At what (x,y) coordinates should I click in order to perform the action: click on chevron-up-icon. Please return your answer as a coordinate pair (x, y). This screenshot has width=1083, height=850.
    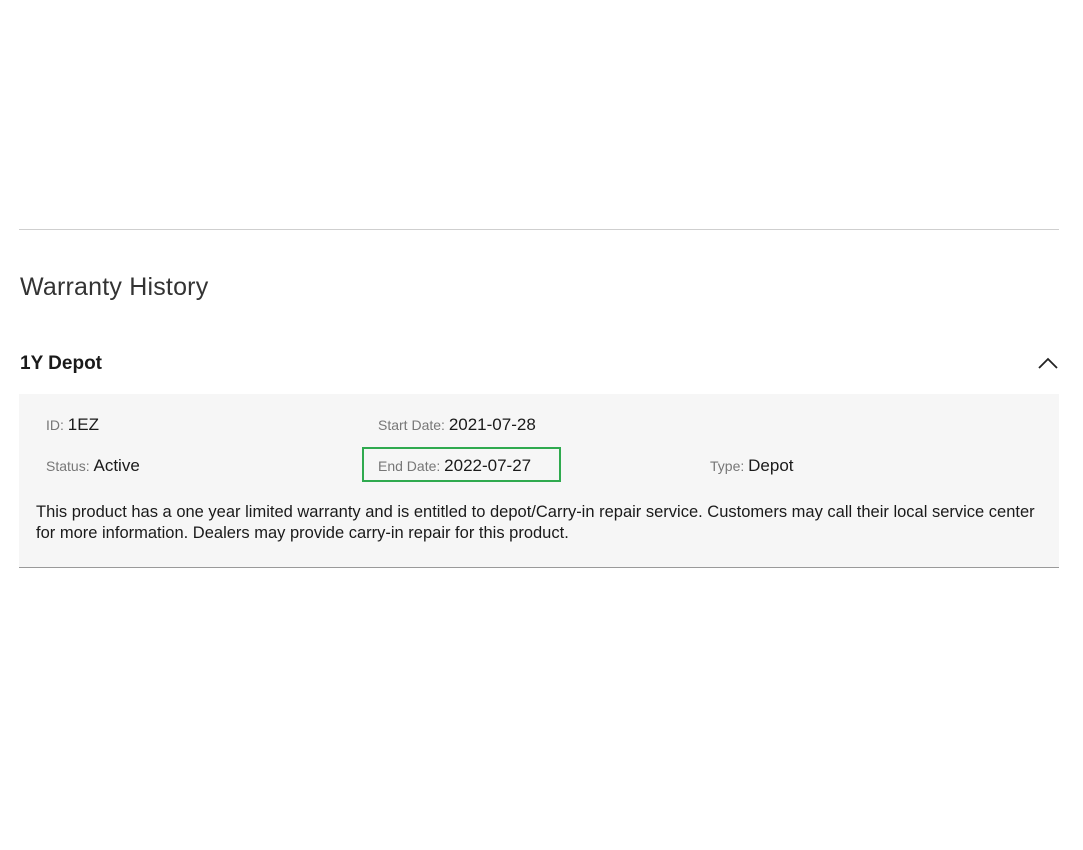
    Looking at the image, I should click on (1048, 363).